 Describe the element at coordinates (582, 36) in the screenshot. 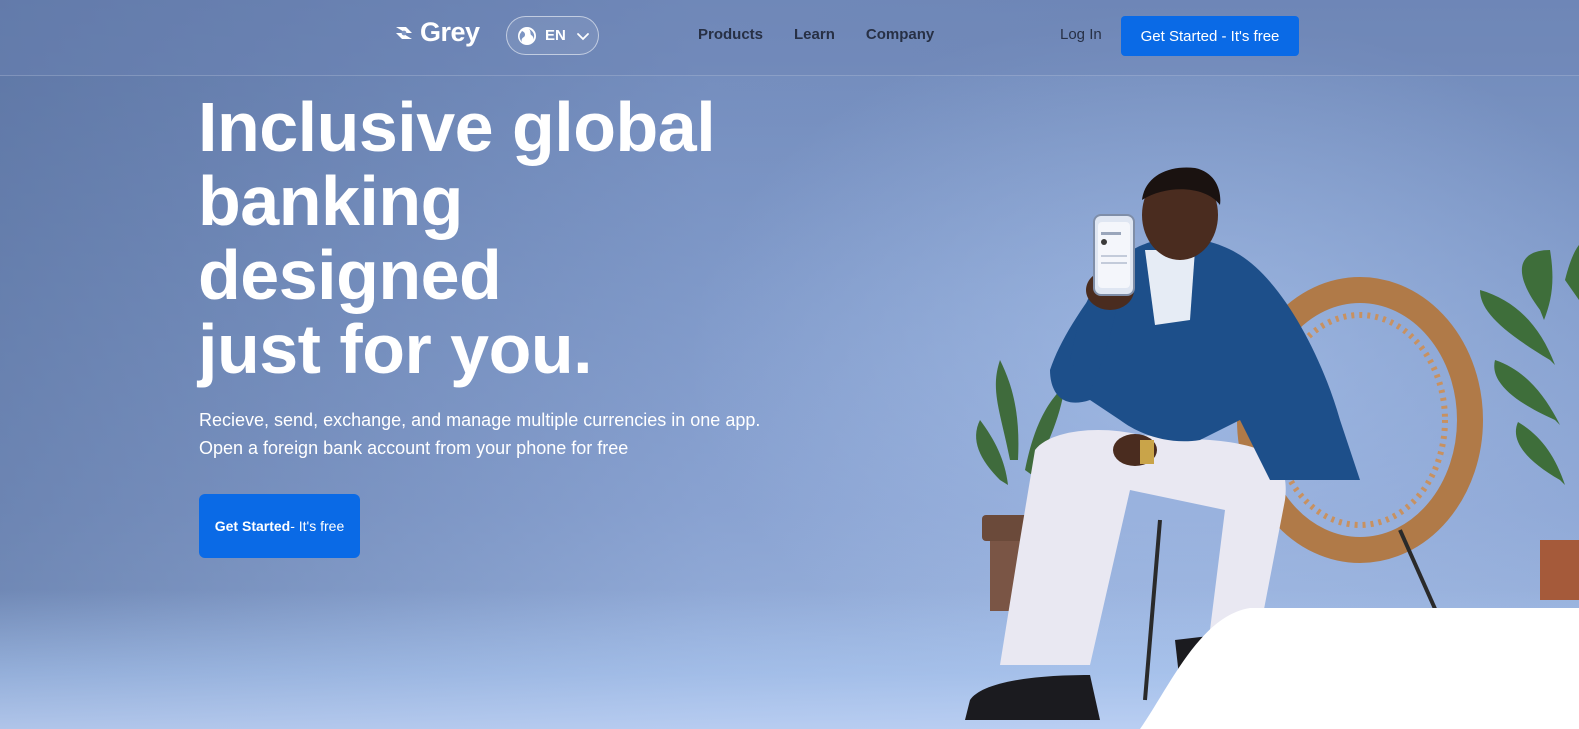

I see `chevron-down-icon` at that location.